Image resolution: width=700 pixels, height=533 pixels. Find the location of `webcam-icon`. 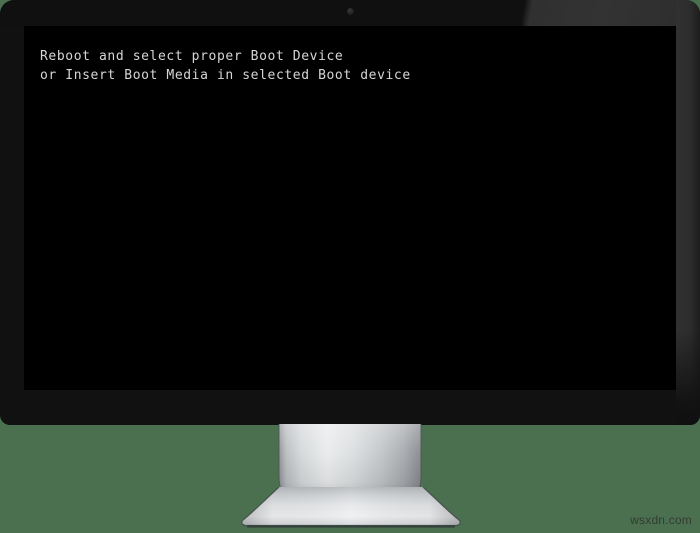

webcam-icon is located at coordinates (350, 11).